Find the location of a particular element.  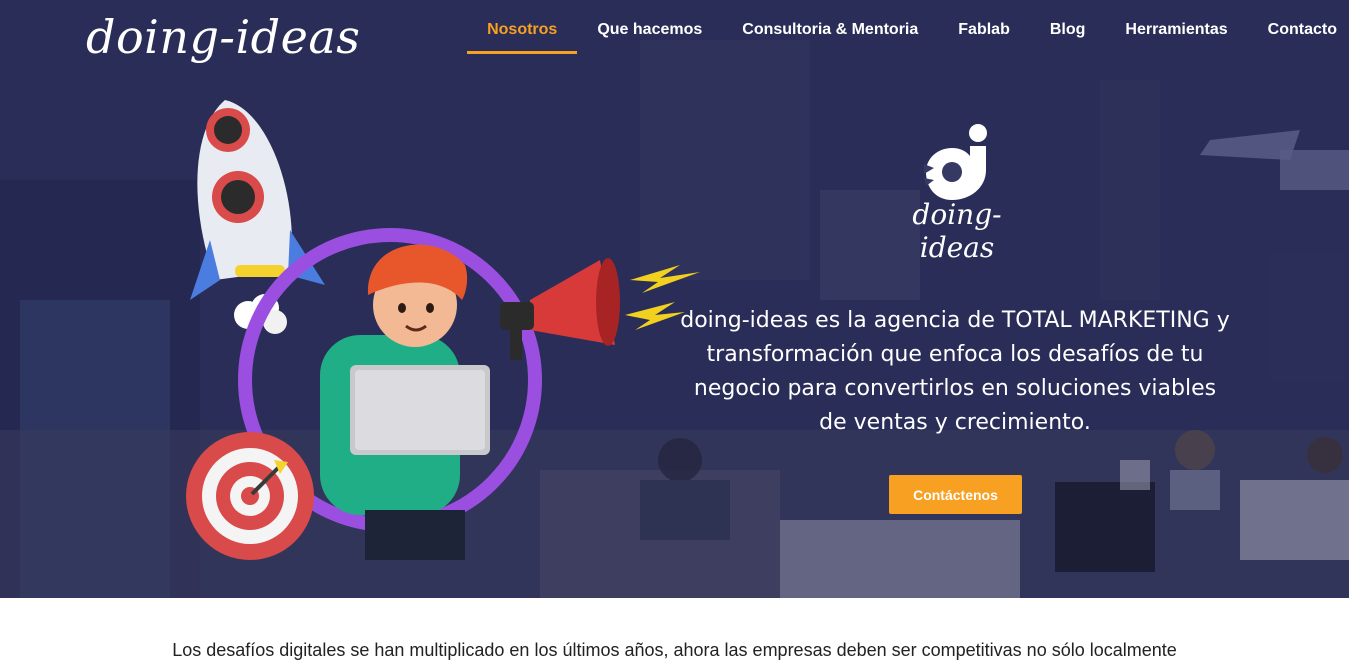

nav-item-herramientas: Herramientas is located at coordinates (1176, 30).